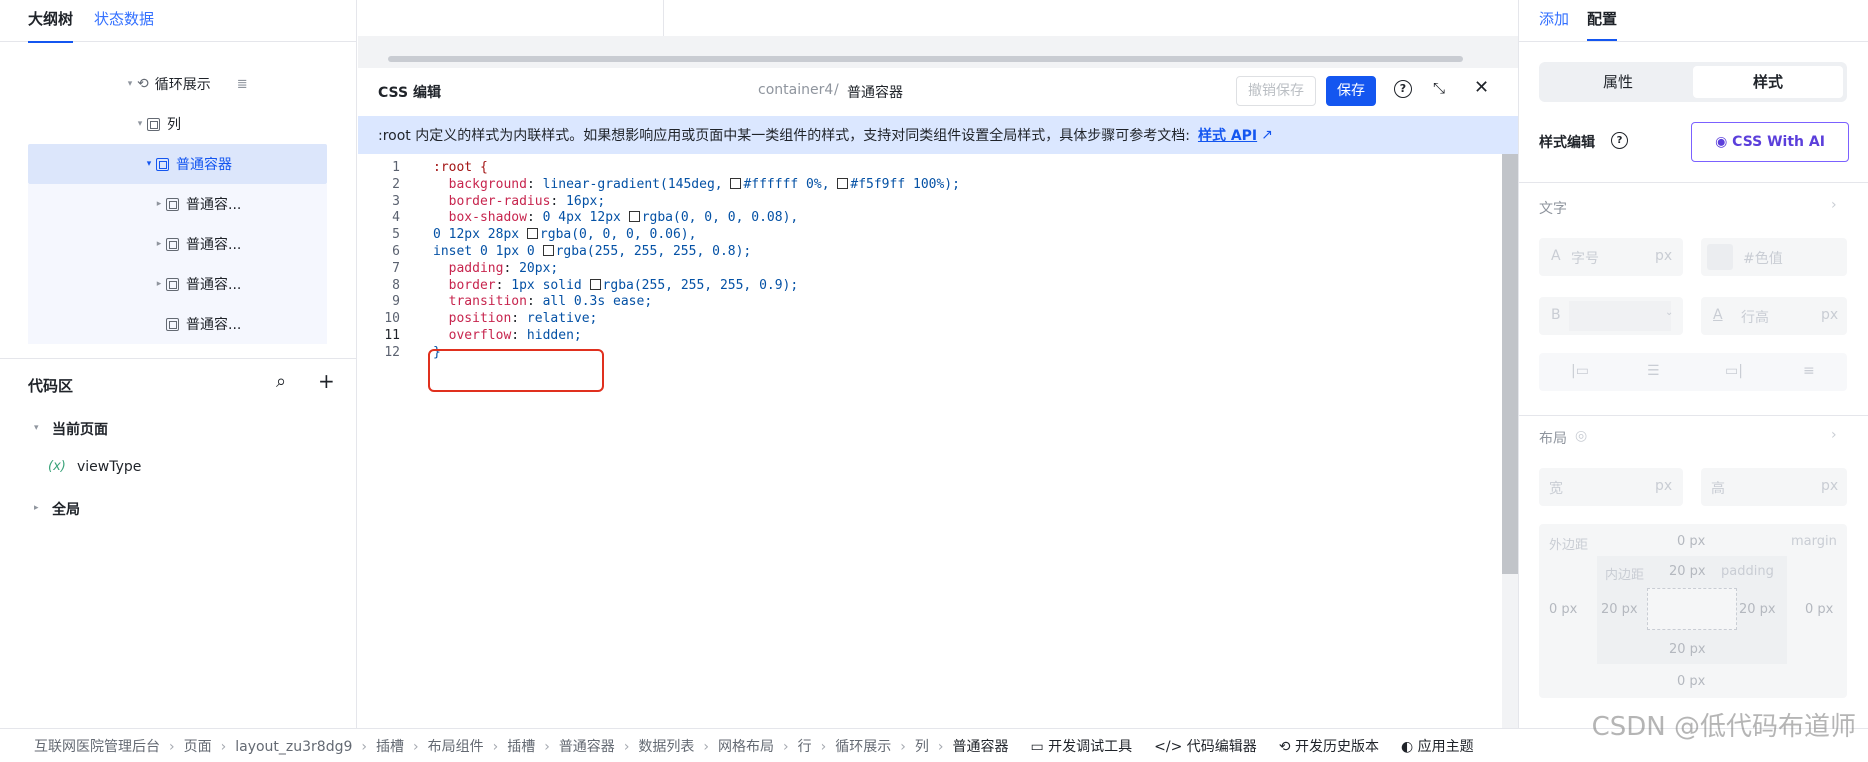 This screenshot has width=1868, height=762. Describe the element at coordinates (1611, 487) in the screenshot. I see `width-input: 宽 px` at that location.